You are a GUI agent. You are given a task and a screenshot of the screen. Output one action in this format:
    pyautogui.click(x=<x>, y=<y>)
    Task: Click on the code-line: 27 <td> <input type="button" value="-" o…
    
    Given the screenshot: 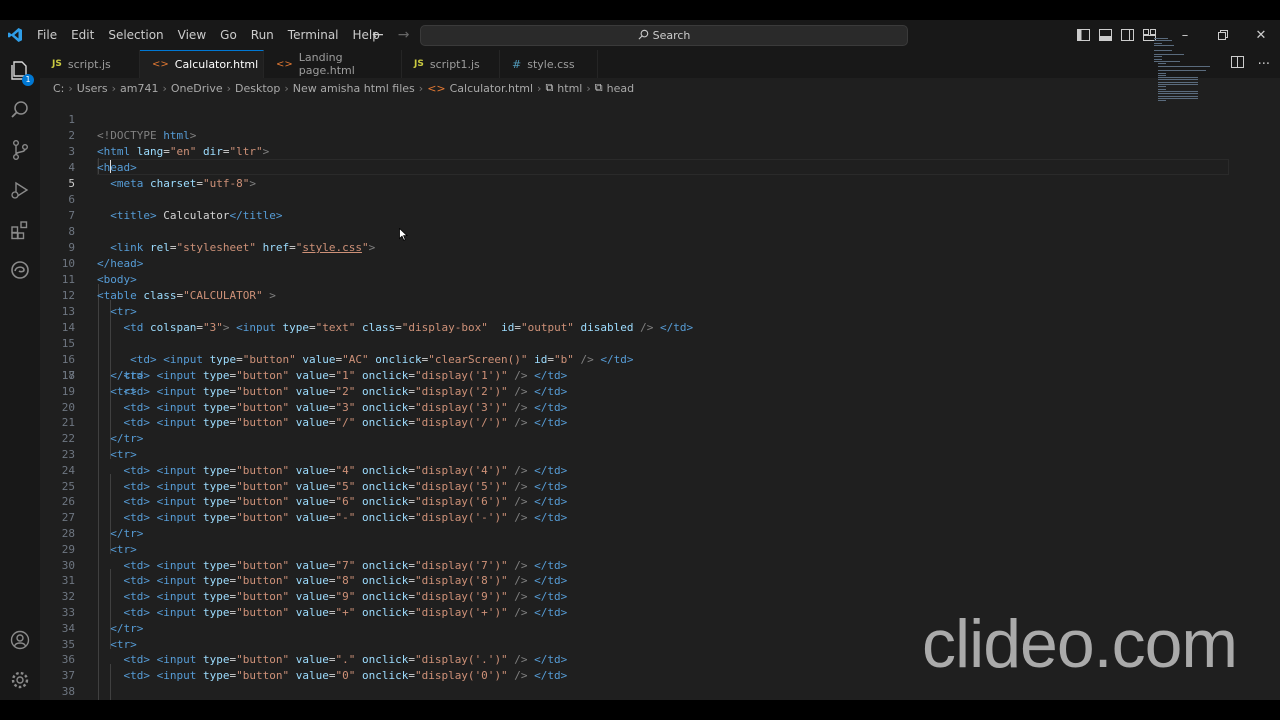 What is the action you would take?
    pyautogui.click(x=615, y=518)
    